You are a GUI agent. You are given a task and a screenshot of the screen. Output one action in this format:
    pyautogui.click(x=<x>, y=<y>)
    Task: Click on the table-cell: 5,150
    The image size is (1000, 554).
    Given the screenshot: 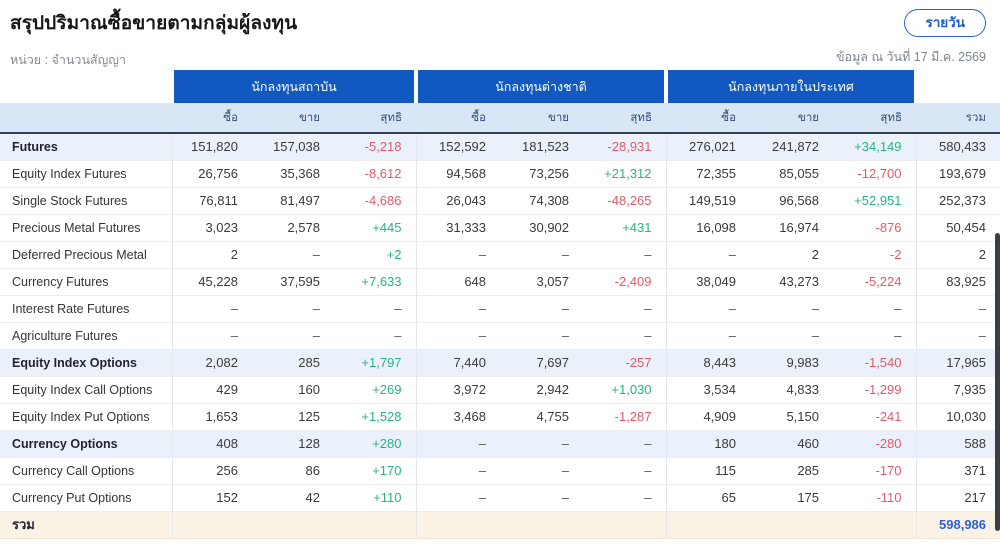 What is the action you would take?
    pyautogui.click(x=792, y=417)
    